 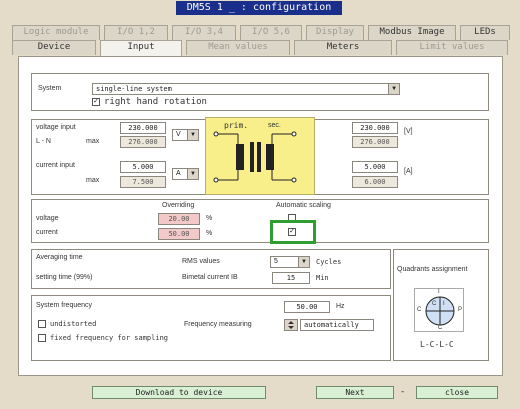 I want to click on voltage-secondary-unit: [V], so click(x=408, y=131).